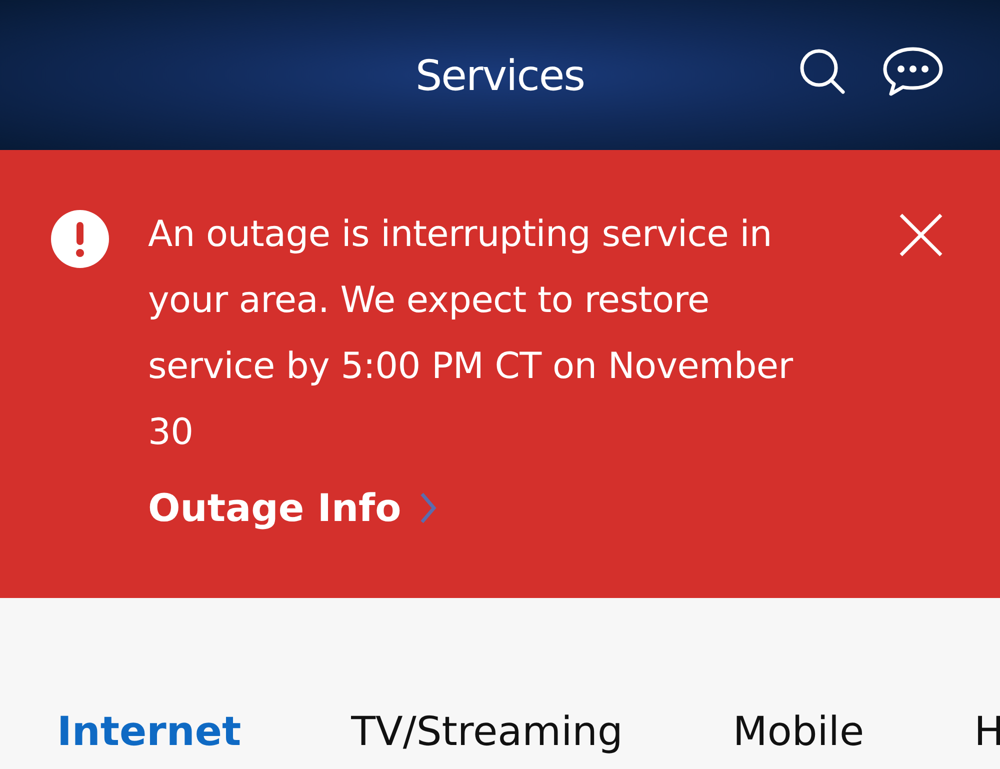 Image resolution: width=1000 pixels, height=769 pixels. Describe the element at coordinates (987, 732) in the screenshot. I see `category-tab: H` at that location.